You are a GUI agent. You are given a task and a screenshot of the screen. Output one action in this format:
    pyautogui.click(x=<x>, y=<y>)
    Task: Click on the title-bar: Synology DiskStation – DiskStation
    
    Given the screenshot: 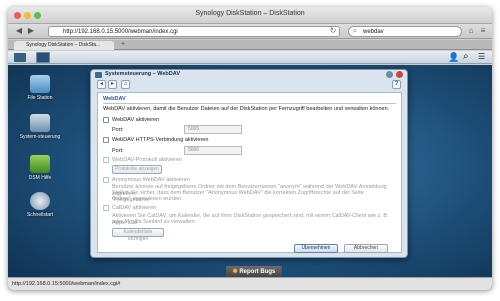 What is the action you would take?
    pyautogui.click(x=250, y=15)
    